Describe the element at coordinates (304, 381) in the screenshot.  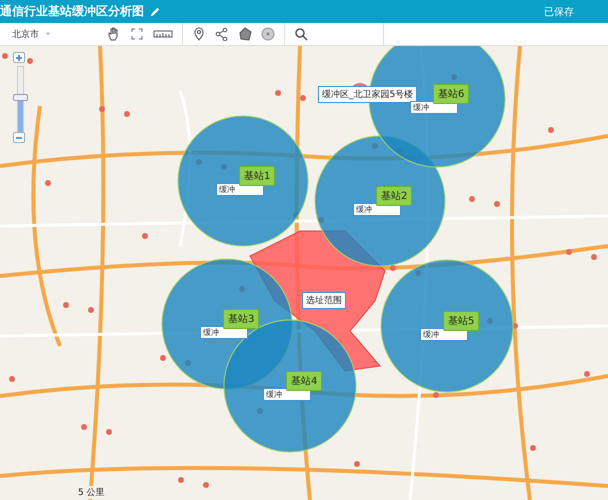
I see `station-tag: 基站4` at that location.